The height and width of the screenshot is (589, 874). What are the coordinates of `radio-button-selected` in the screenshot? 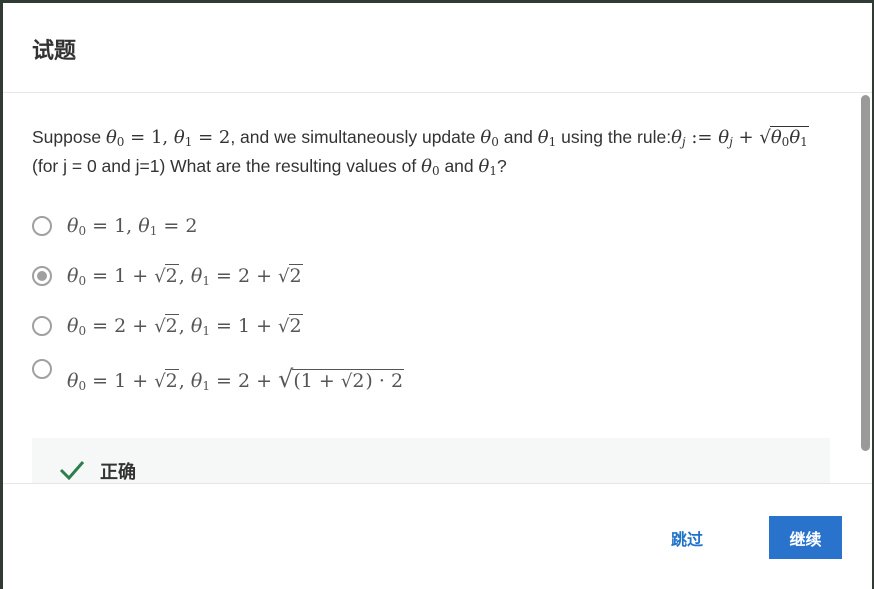 It's located at (42, 276).